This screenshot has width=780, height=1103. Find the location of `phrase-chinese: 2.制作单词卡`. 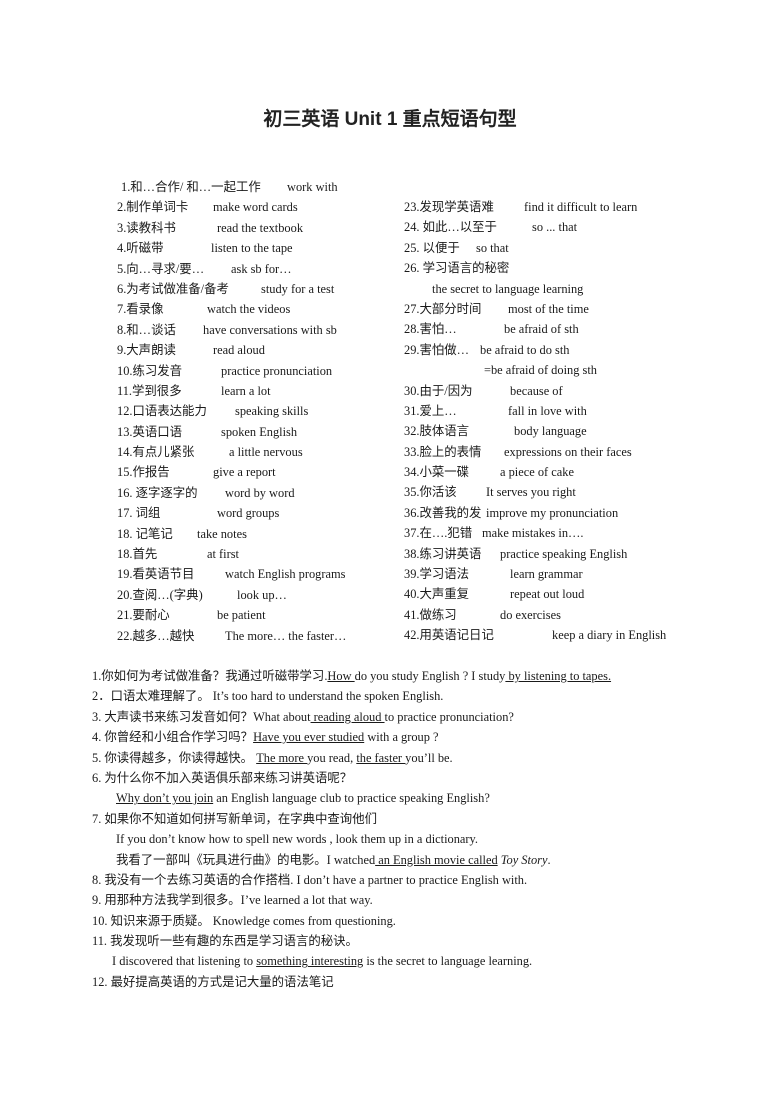

phrase-chinese: 2.制作单词卡 is located at coordinates (153, 207).